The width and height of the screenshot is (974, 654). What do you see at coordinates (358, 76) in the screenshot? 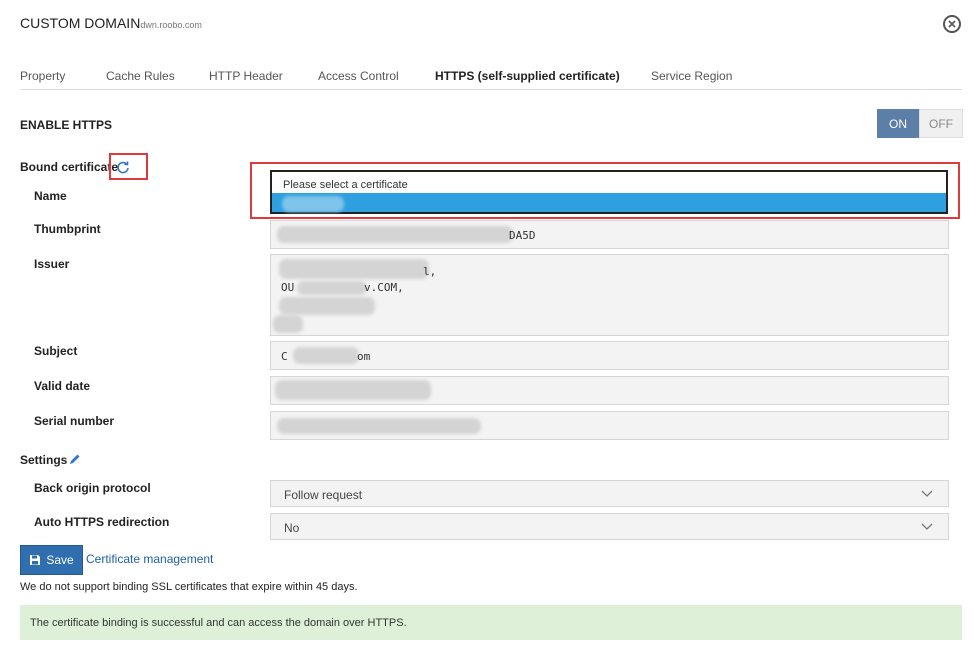
I see `tab-access-control: Access Control` at bounding box center [358, 76].